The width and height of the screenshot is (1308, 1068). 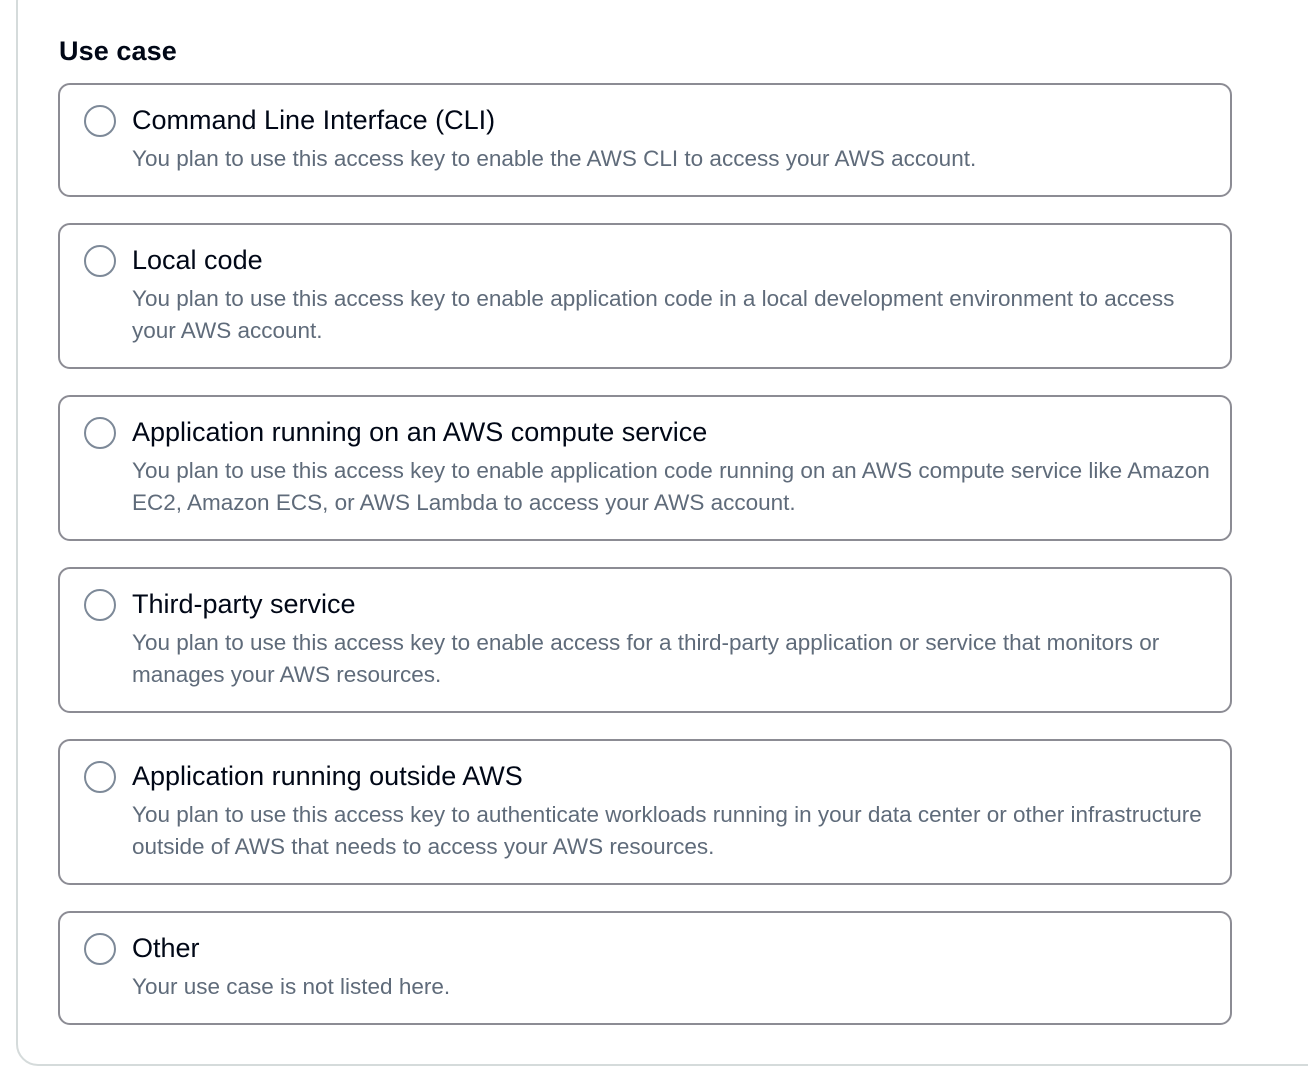 What do you see at coordinates (314, 120) in the screenshot?
I see `option-cli-title: Command Line Interface (CLI)` at bounding box center [314, 120].